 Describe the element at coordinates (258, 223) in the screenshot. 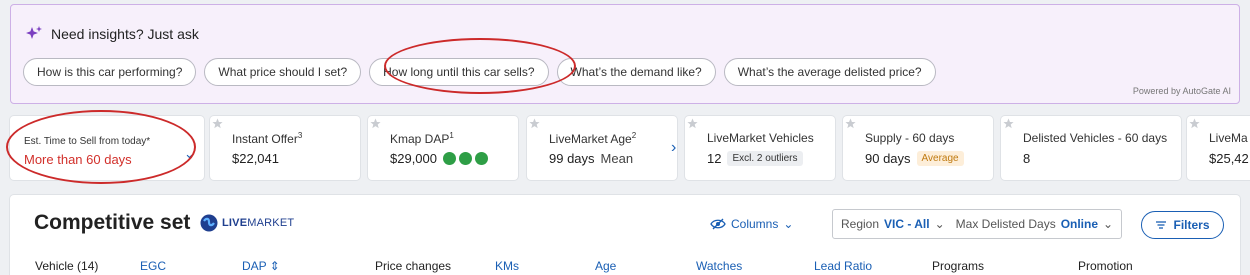

I see `livemarket-logo-text: LIVEMARKET` at that location.